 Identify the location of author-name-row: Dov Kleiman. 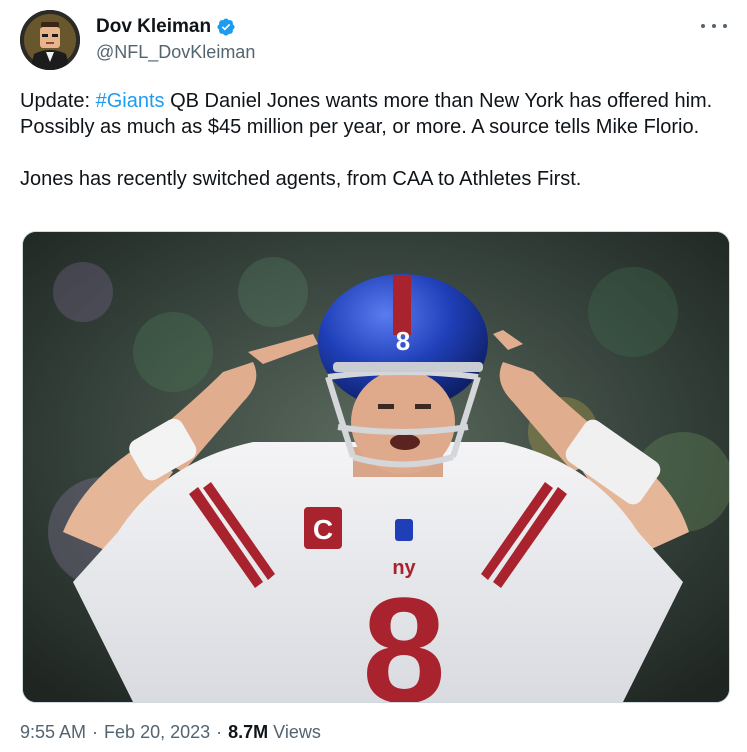
(166, 27).